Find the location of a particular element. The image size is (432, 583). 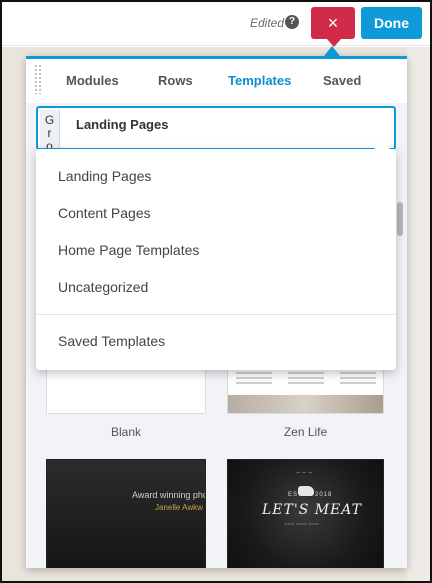

template-group-select: Gro Landing Pages is located at coordinates (216, 128).